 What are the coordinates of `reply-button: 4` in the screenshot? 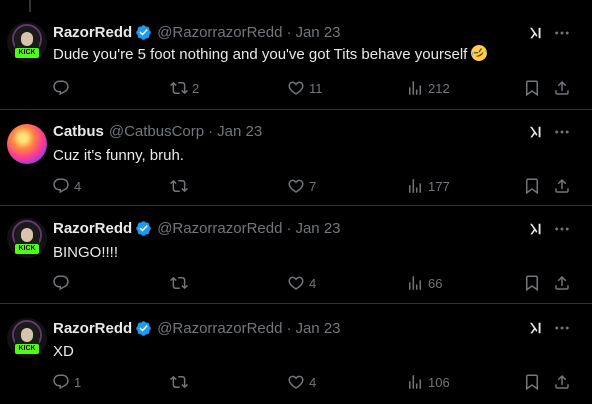 It's located at (66, 186).